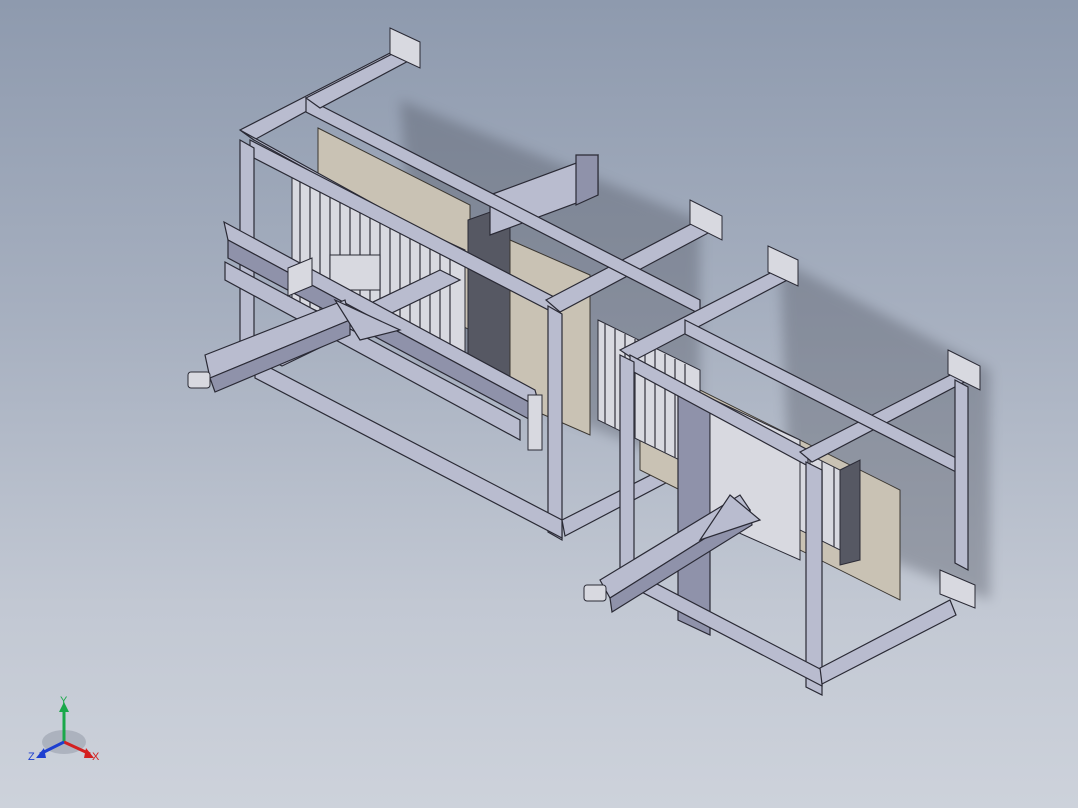 The height and width of the screenshot is (808, 1078). I want to click on y-axis-label: Y, so click(64, 701).